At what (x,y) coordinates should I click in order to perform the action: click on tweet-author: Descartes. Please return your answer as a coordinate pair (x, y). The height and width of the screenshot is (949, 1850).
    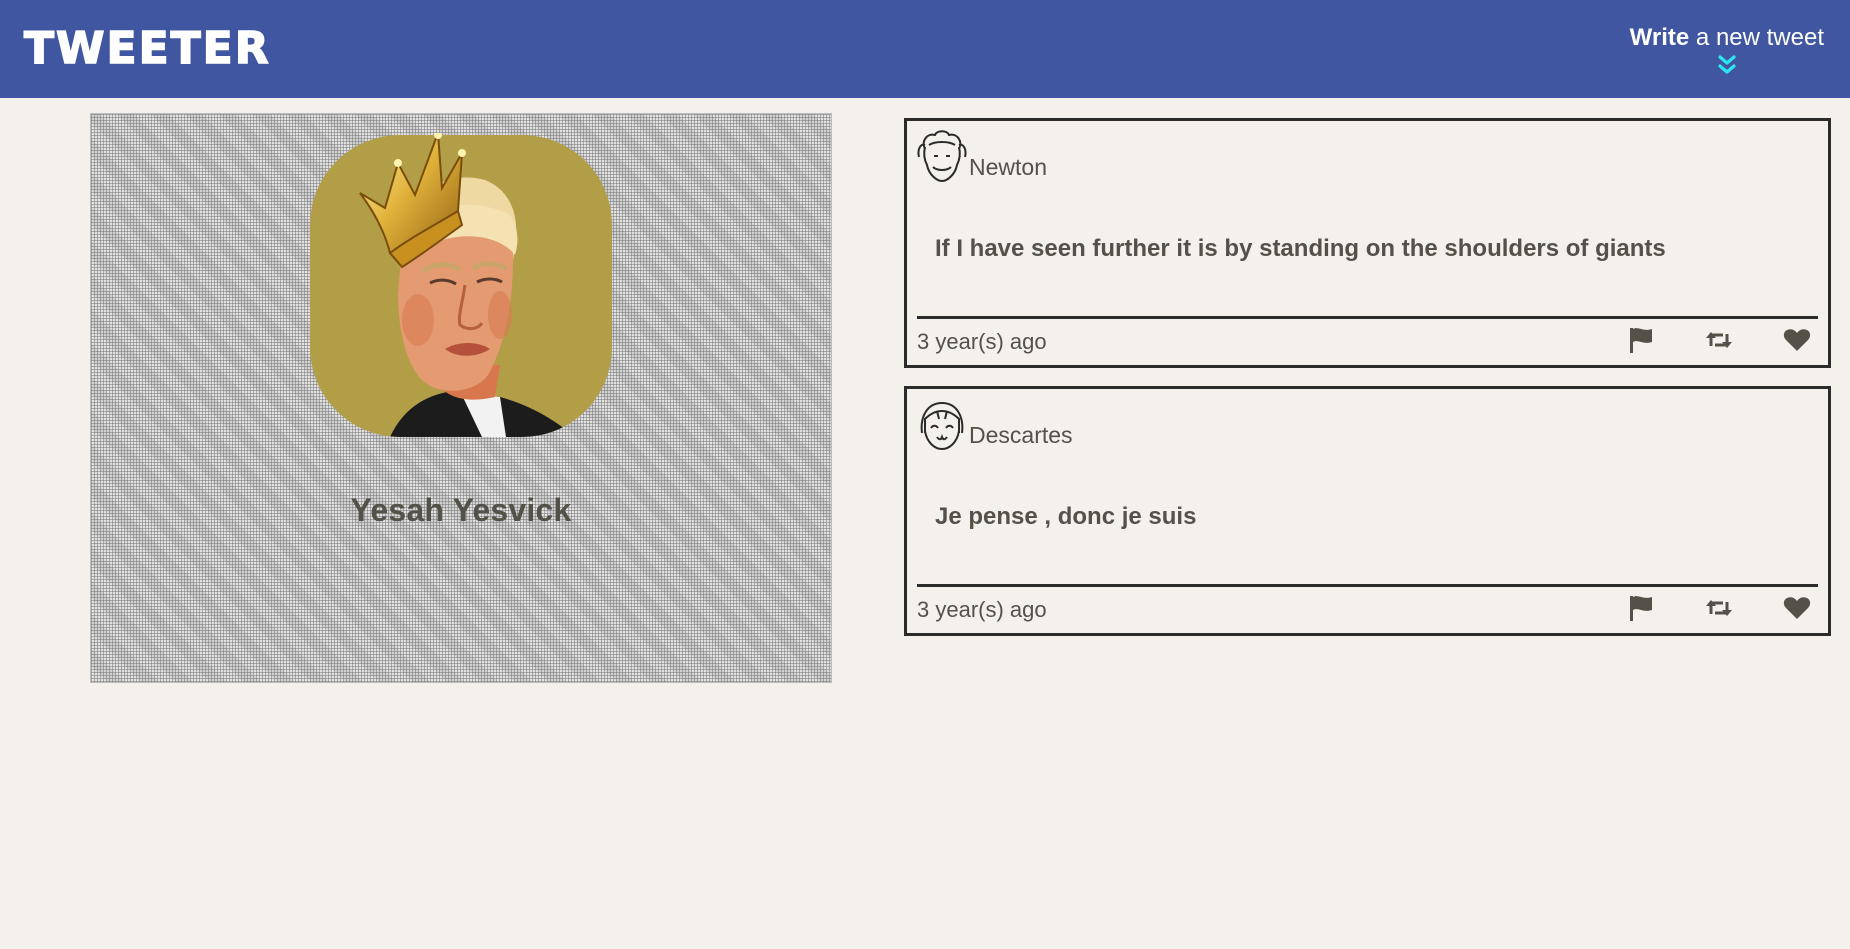
    Looking at the image, I should click on (1021, 435).